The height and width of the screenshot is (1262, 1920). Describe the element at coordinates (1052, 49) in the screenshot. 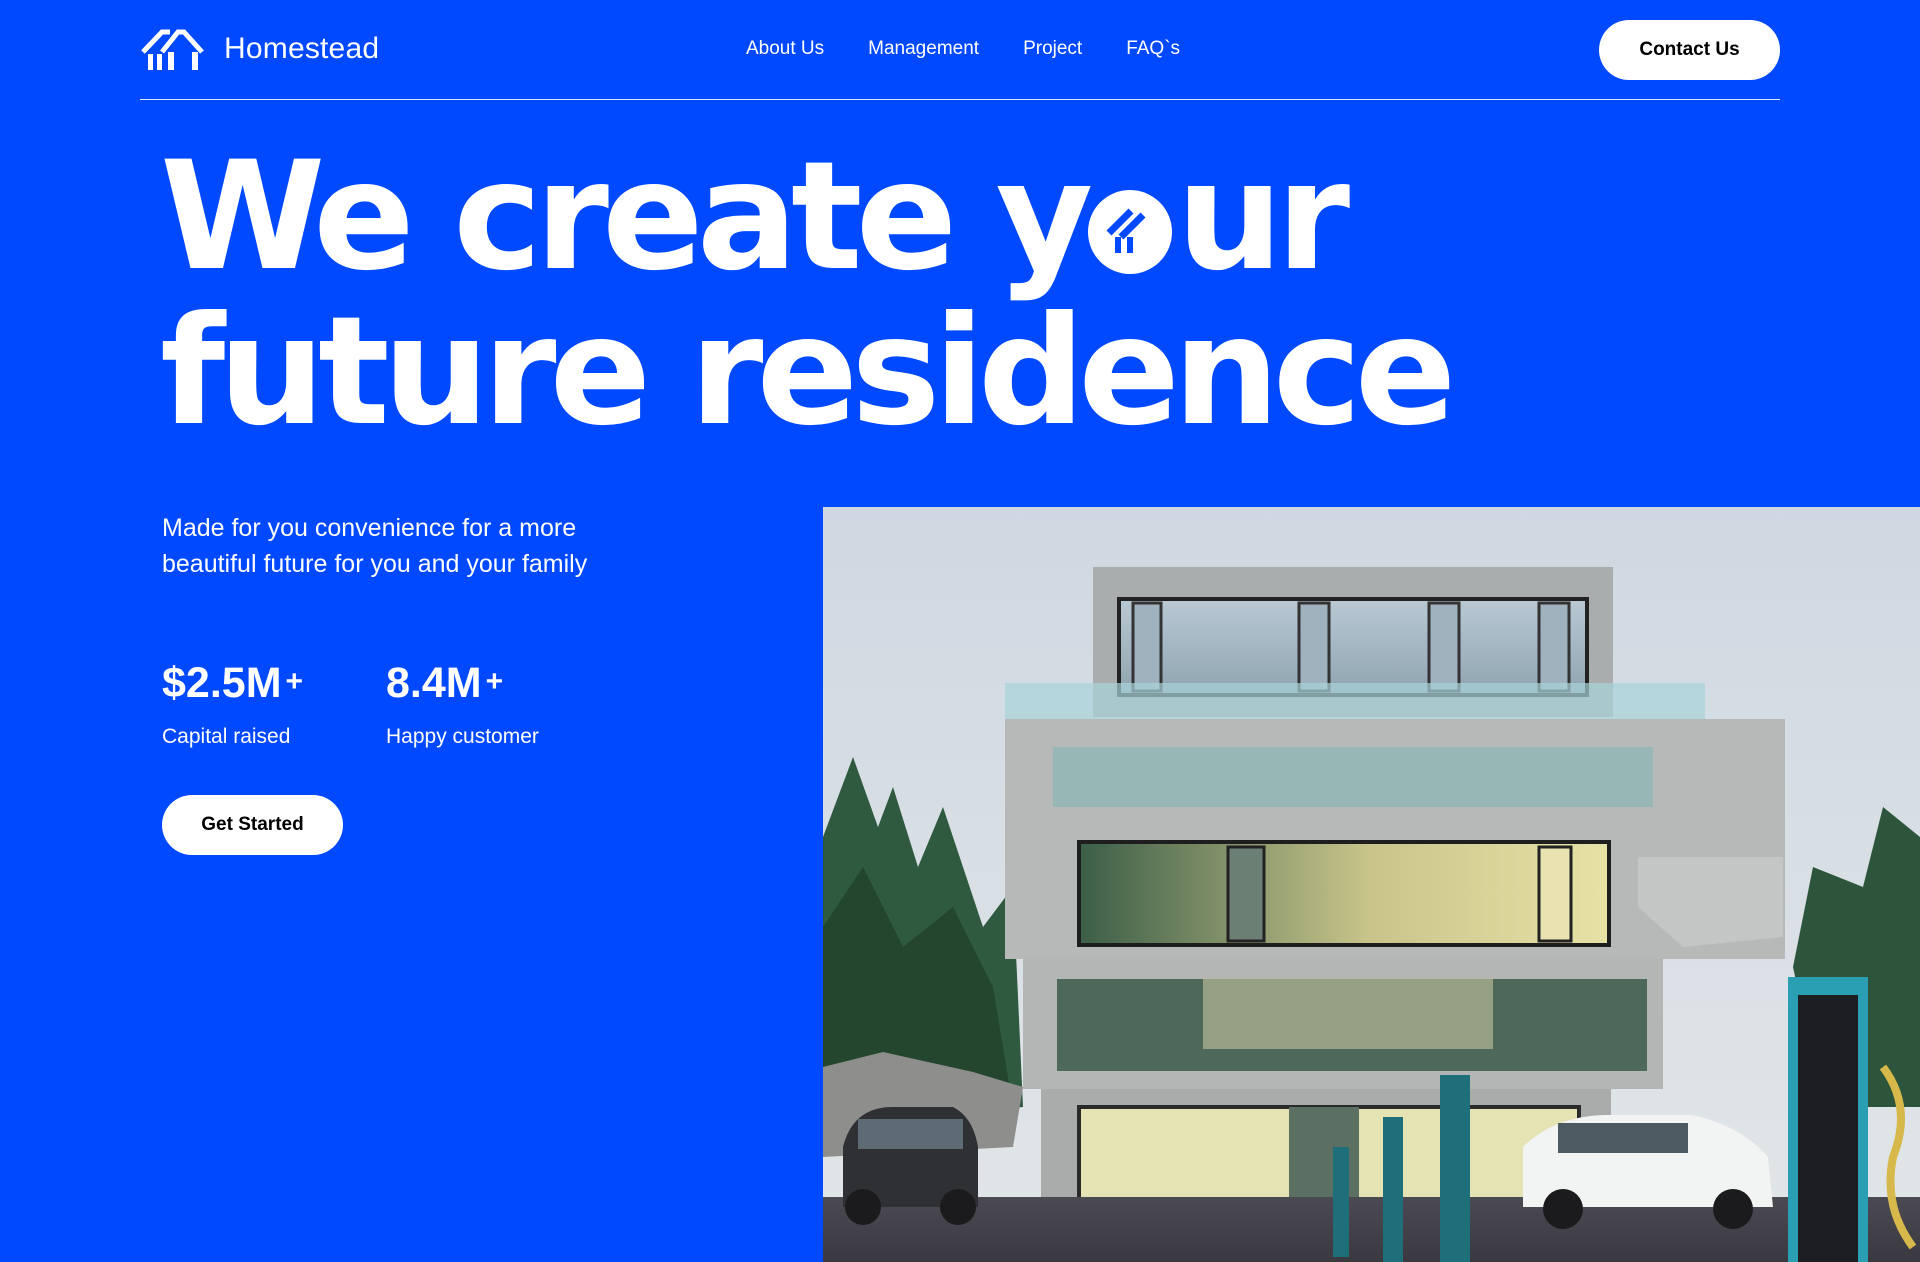

I see `nav-item-project: Project` at that location.